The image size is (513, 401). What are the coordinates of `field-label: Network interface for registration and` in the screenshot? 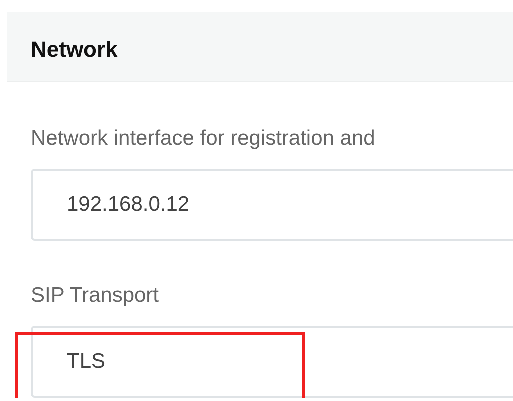 It's located at (203, 139).